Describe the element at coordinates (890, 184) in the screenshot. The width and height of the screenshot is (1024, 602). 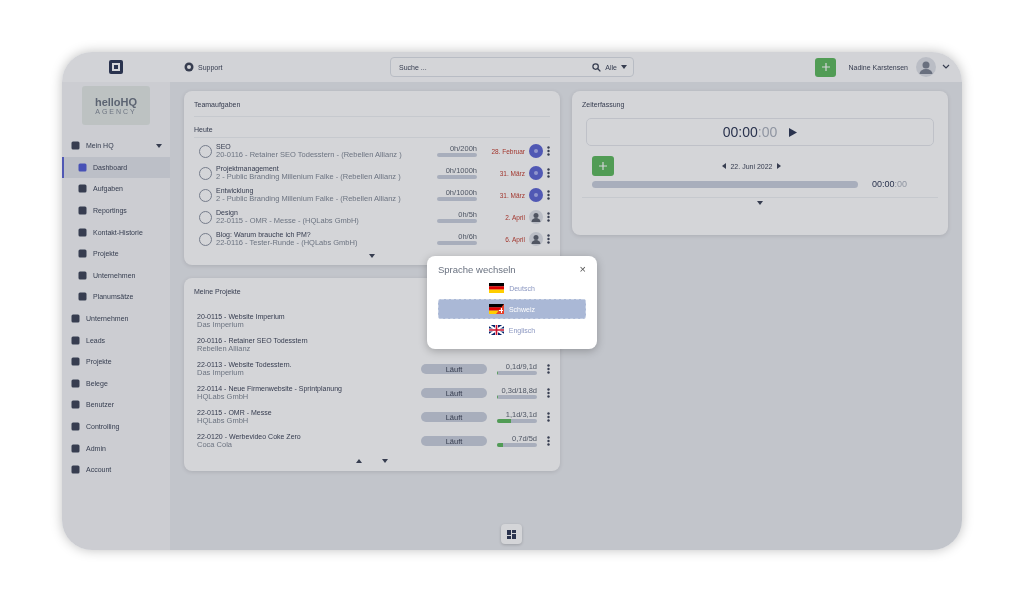
I see `total-time: 00:00:00` at that location.